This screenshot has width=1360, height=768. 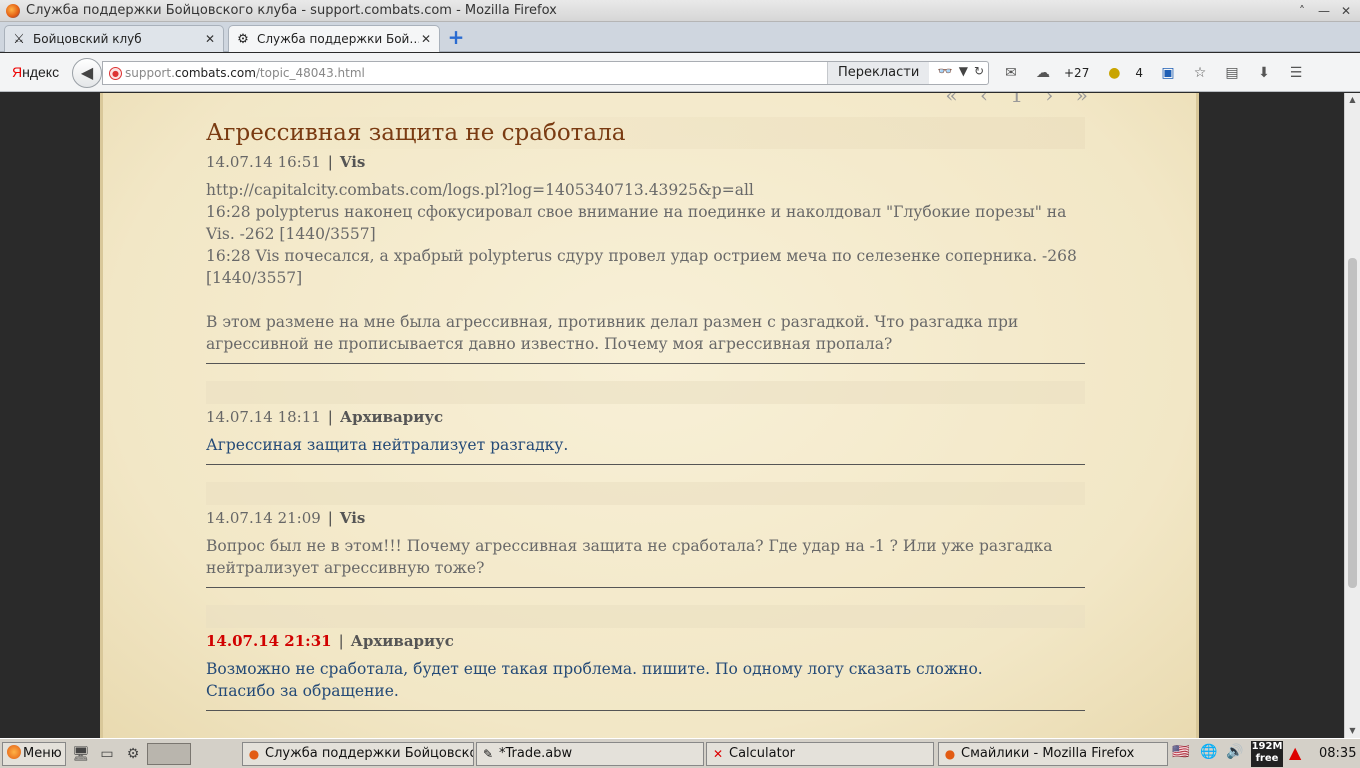 What do you see at coordinates (133, 754) in the screenshot?
I see `settings-icon: ⚙` at bounding box center [133, 754].